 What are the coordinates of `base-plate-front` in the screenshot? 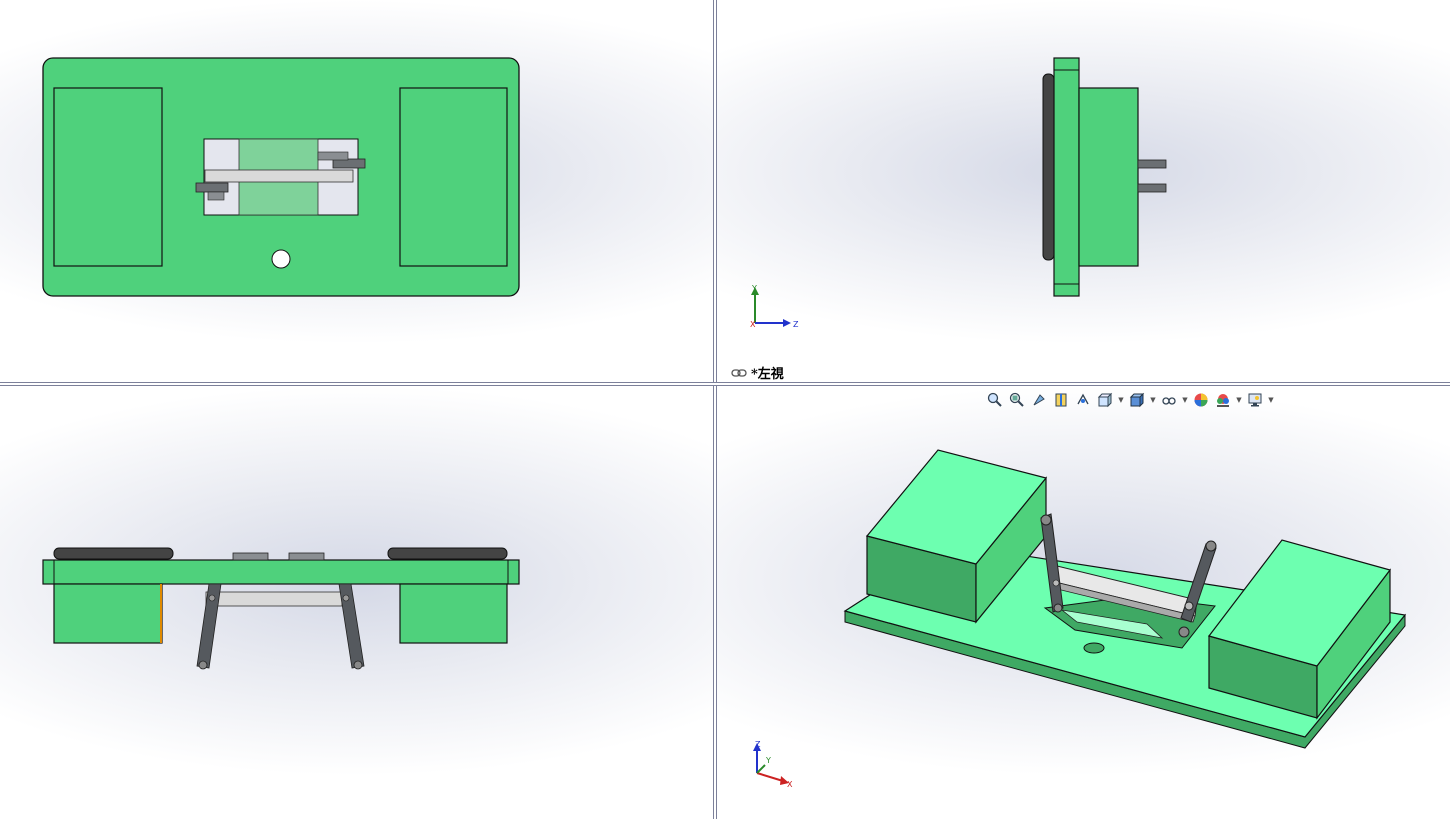 It's located at (281, 572).